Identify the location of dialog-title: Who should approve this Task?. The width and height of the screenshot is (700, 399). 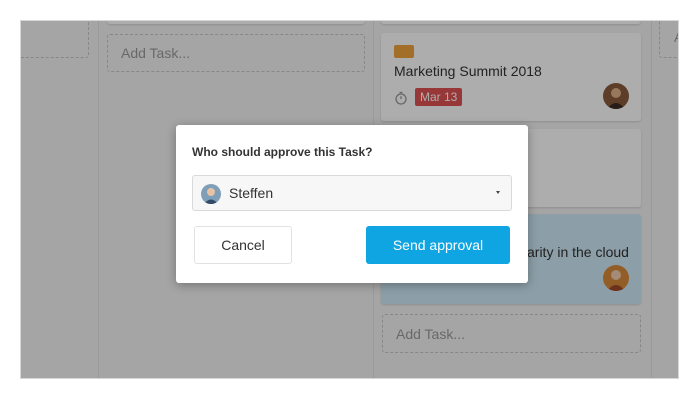
(282, 152).